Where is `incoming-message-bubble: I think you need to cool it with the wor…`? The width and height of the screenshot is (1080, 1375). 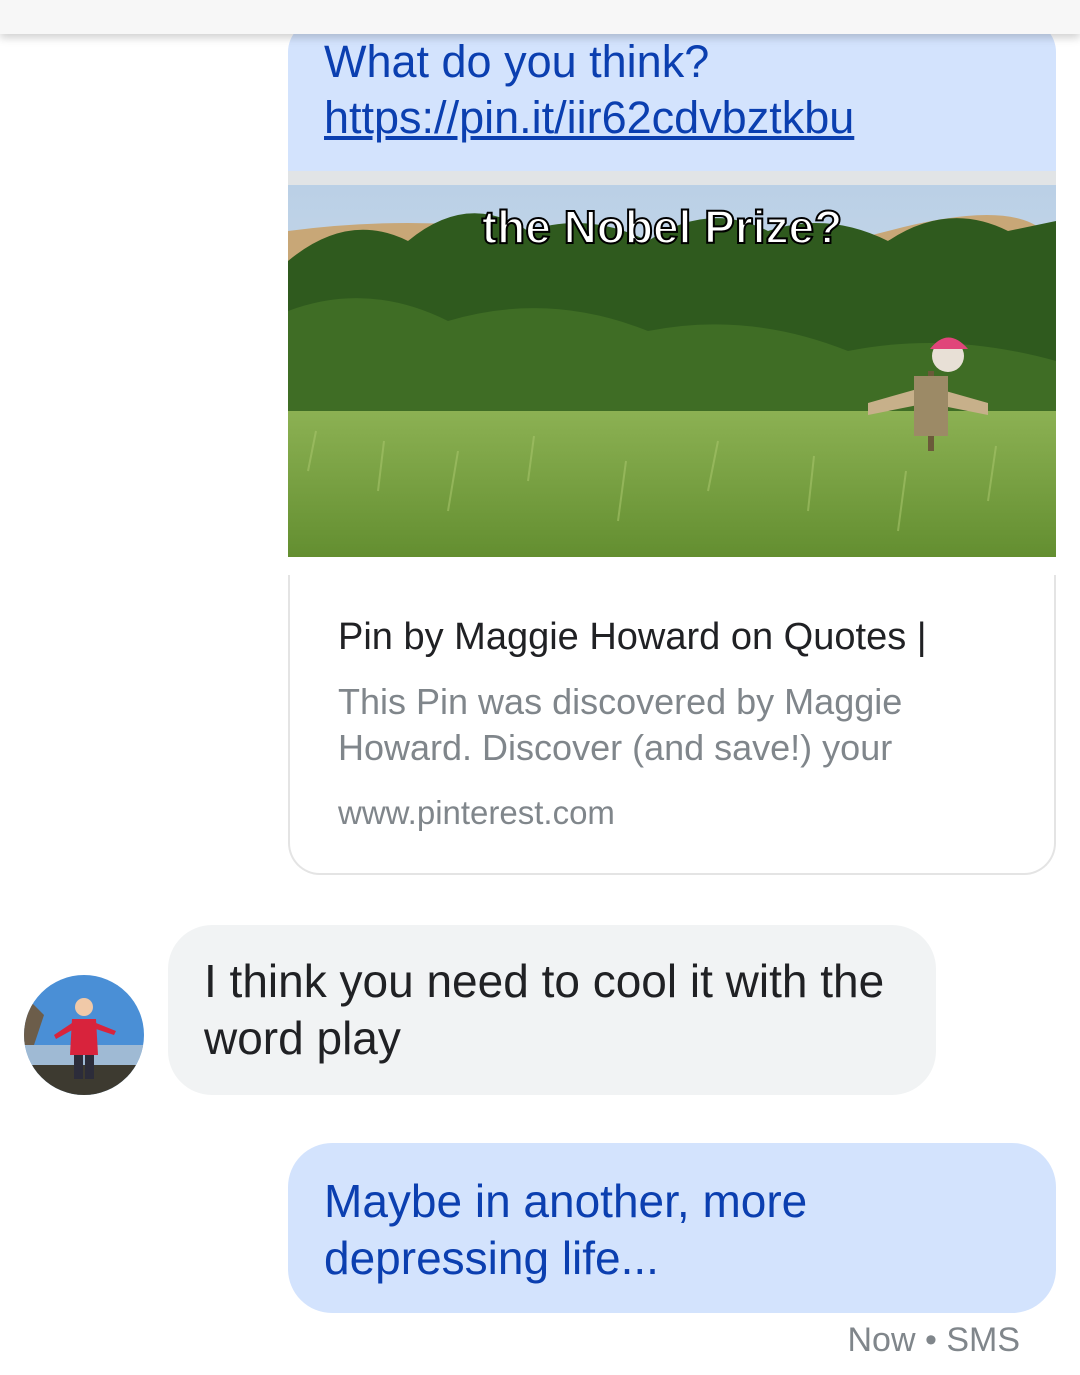 incoming-message-bubble: I think you need to cool it with the wor… is located at coordinates (552, 1010).